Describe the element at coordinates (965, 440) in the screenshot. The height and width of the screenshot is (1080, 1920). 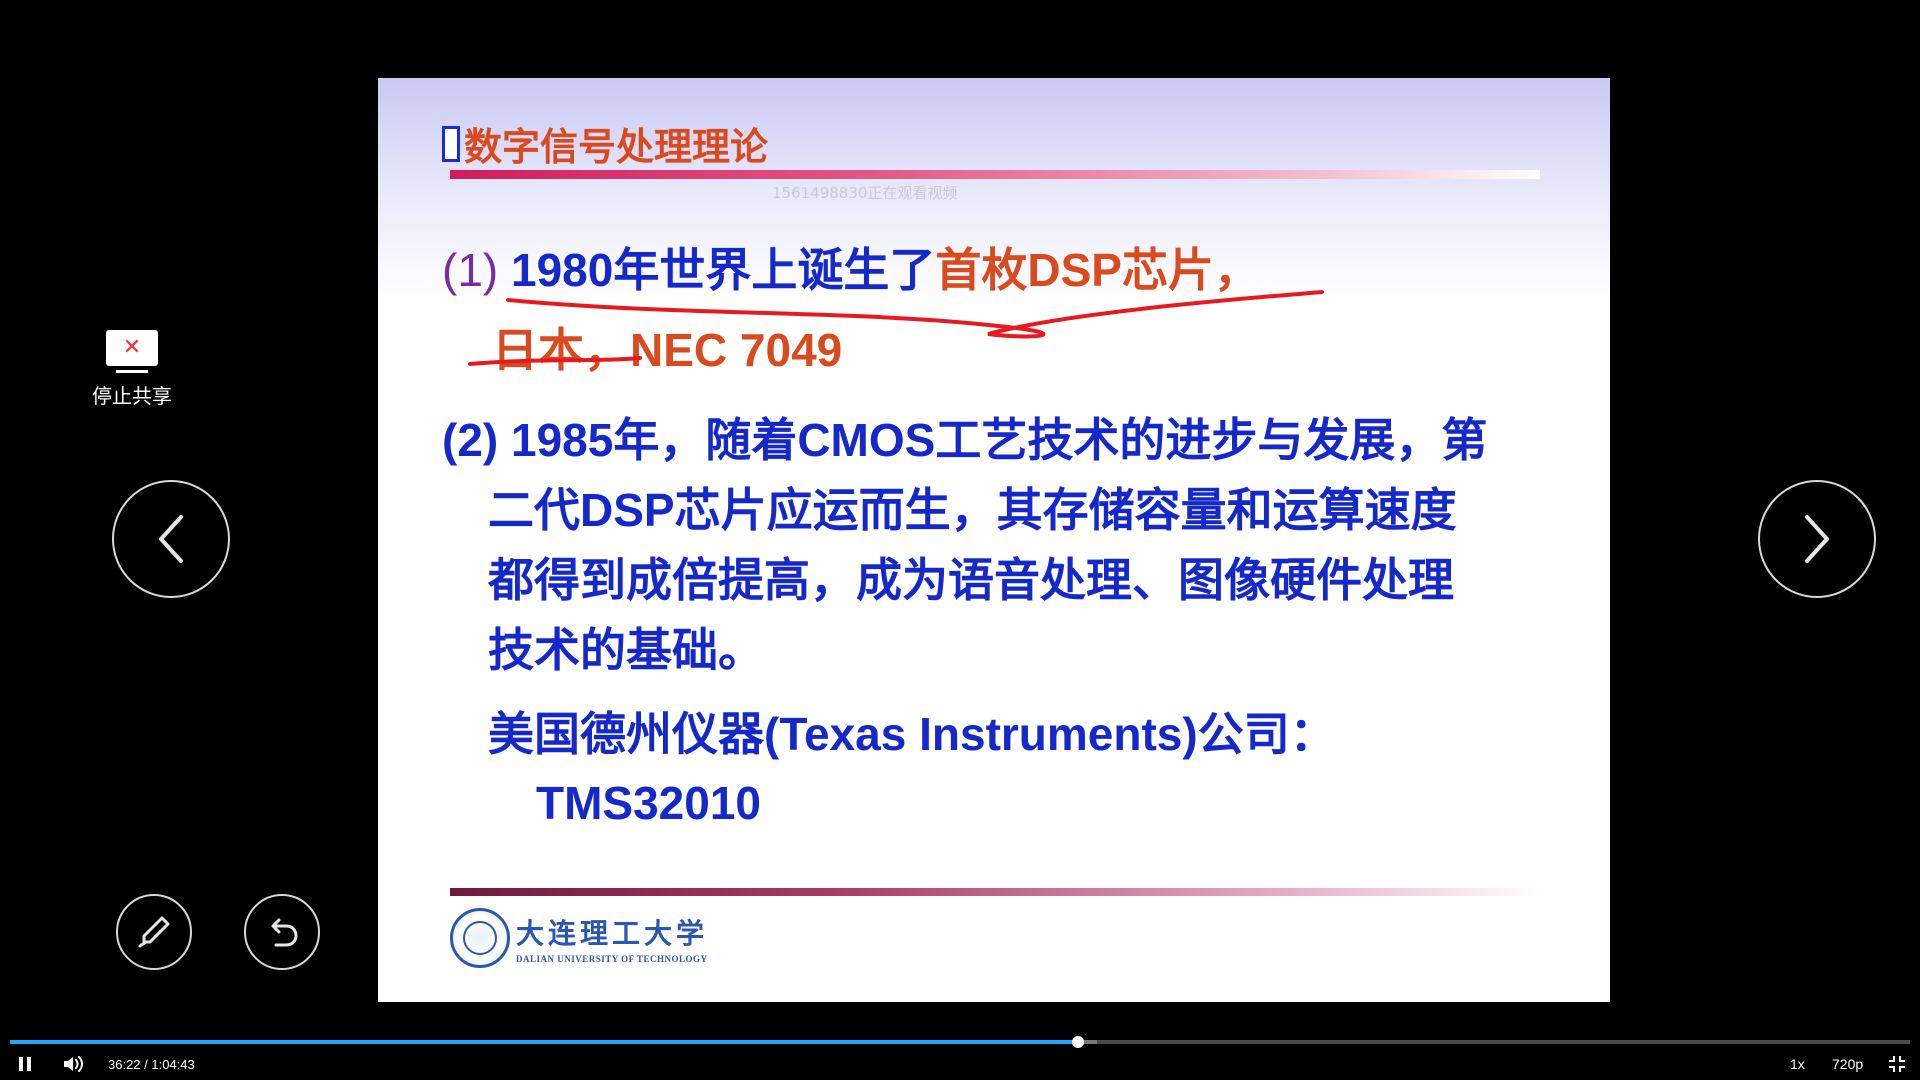
I see `slide-line-3: (2) 1985年，随着CMOS工艺技术的进步与发展，第` at that location.